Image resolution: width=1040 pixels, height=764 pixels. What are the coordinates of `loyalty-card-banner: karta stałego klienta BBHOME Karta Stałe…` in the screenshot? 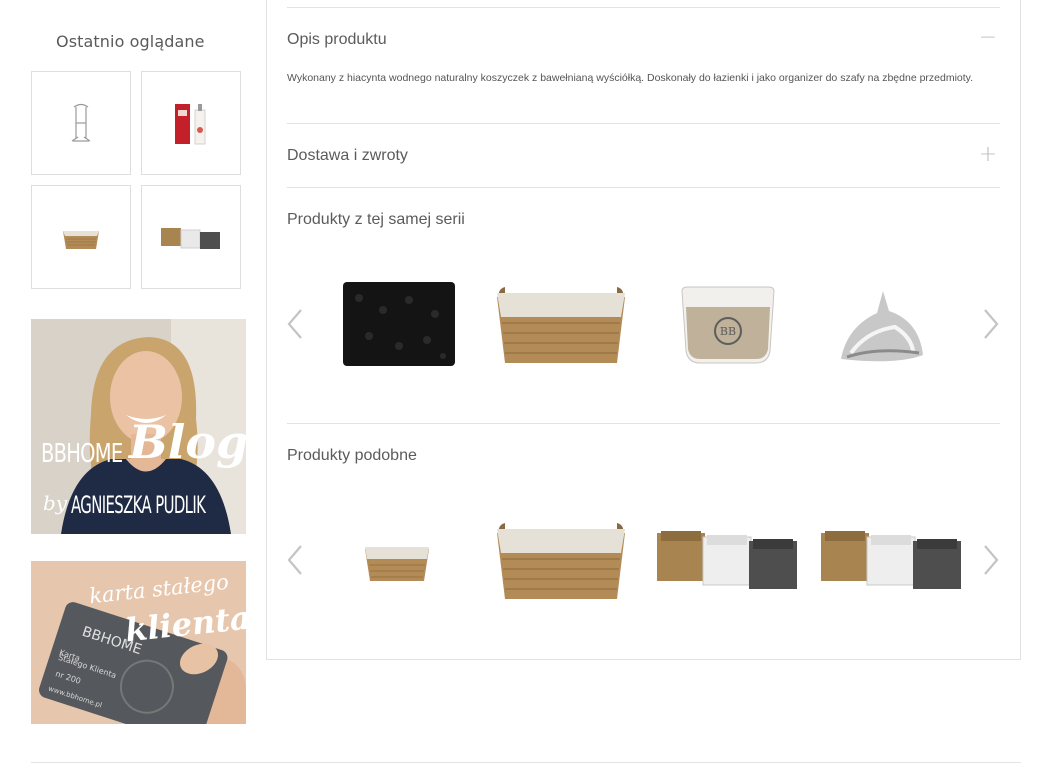 It's located at (138, 642).